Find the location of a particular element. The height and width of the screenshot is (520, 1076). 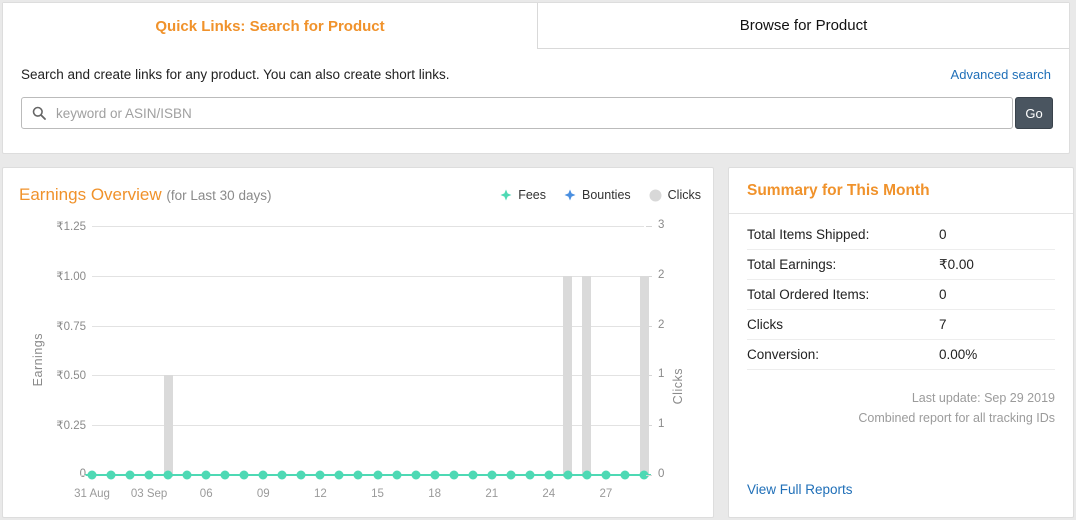

combined-report-note: Combined report for all tracking IDs is located at coordinates (956, 418).